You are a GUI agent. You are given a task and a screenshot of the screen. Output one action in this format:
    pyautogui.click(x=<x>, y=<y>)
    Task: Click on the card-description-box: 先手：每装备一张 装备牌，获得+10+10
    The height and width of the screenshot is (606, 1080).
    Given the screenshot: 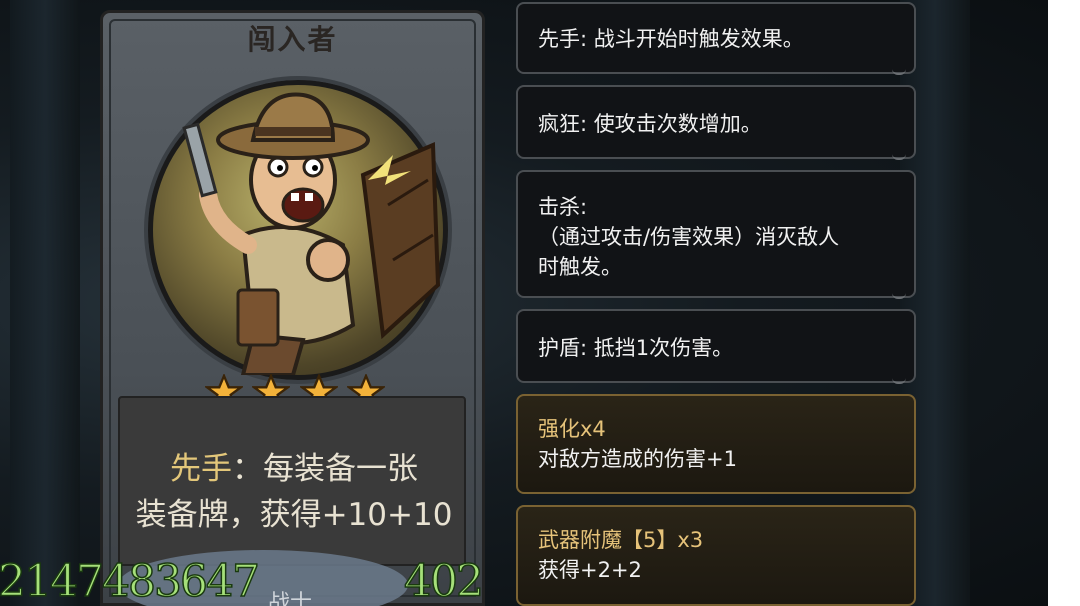 What is the action you would take?
    pyautogui.click(x=292, y=481)
    